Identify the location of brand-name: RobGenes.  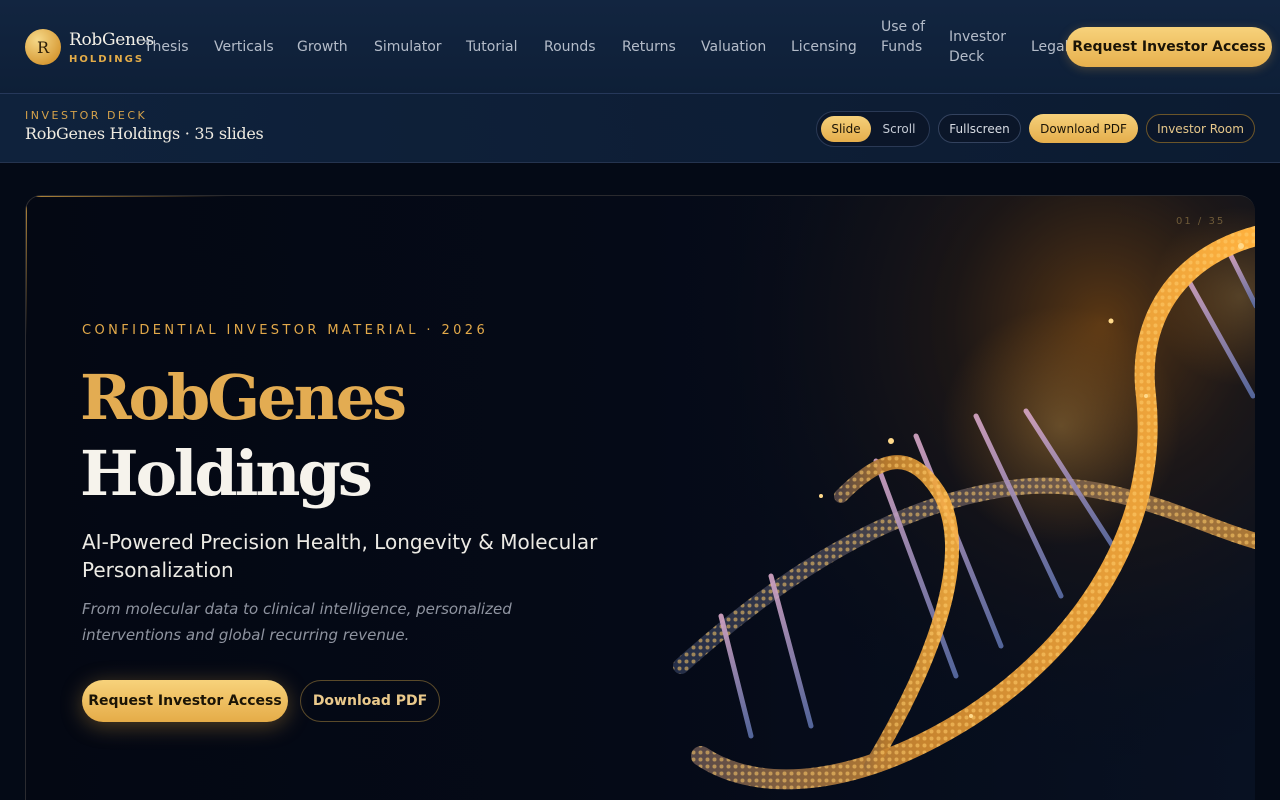
(111, 40).